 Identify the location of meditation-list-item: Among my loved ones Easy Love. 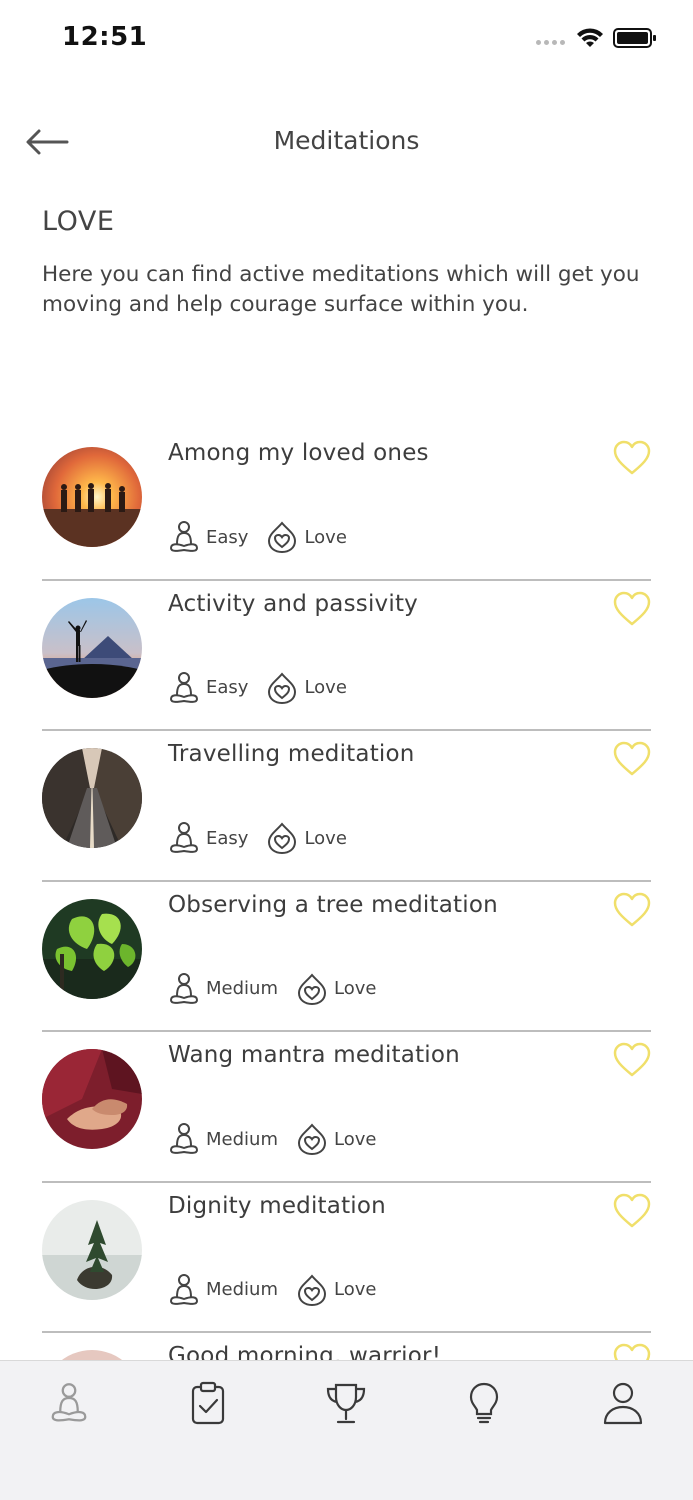
(346, 505).